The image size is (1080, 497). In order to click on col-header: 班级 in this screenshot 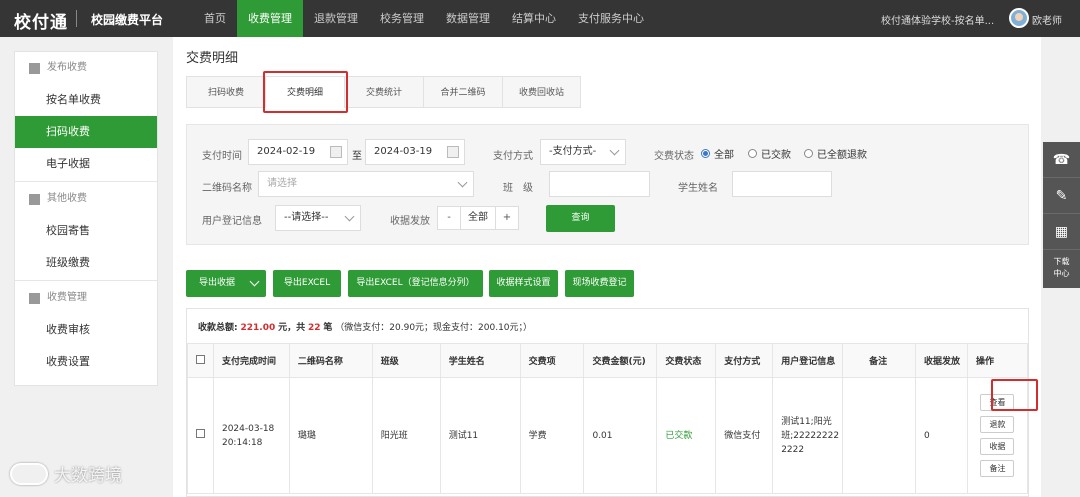, I will do `click(406, 360)`.